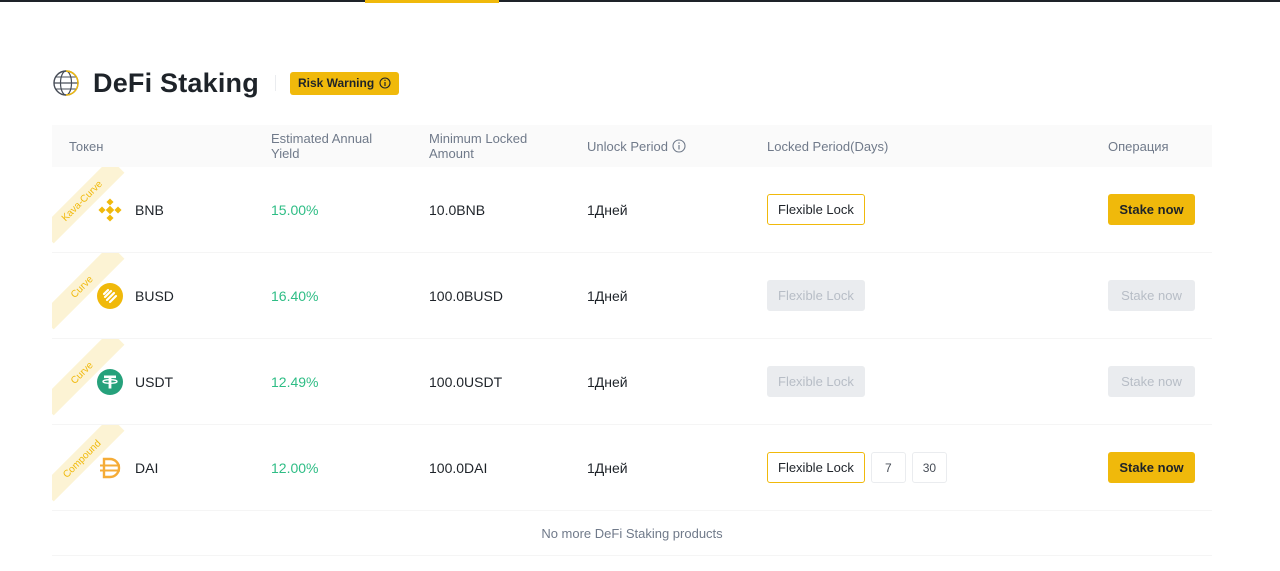  I want to click on risk-warning-label: Risk Warning, so click(336, 83).